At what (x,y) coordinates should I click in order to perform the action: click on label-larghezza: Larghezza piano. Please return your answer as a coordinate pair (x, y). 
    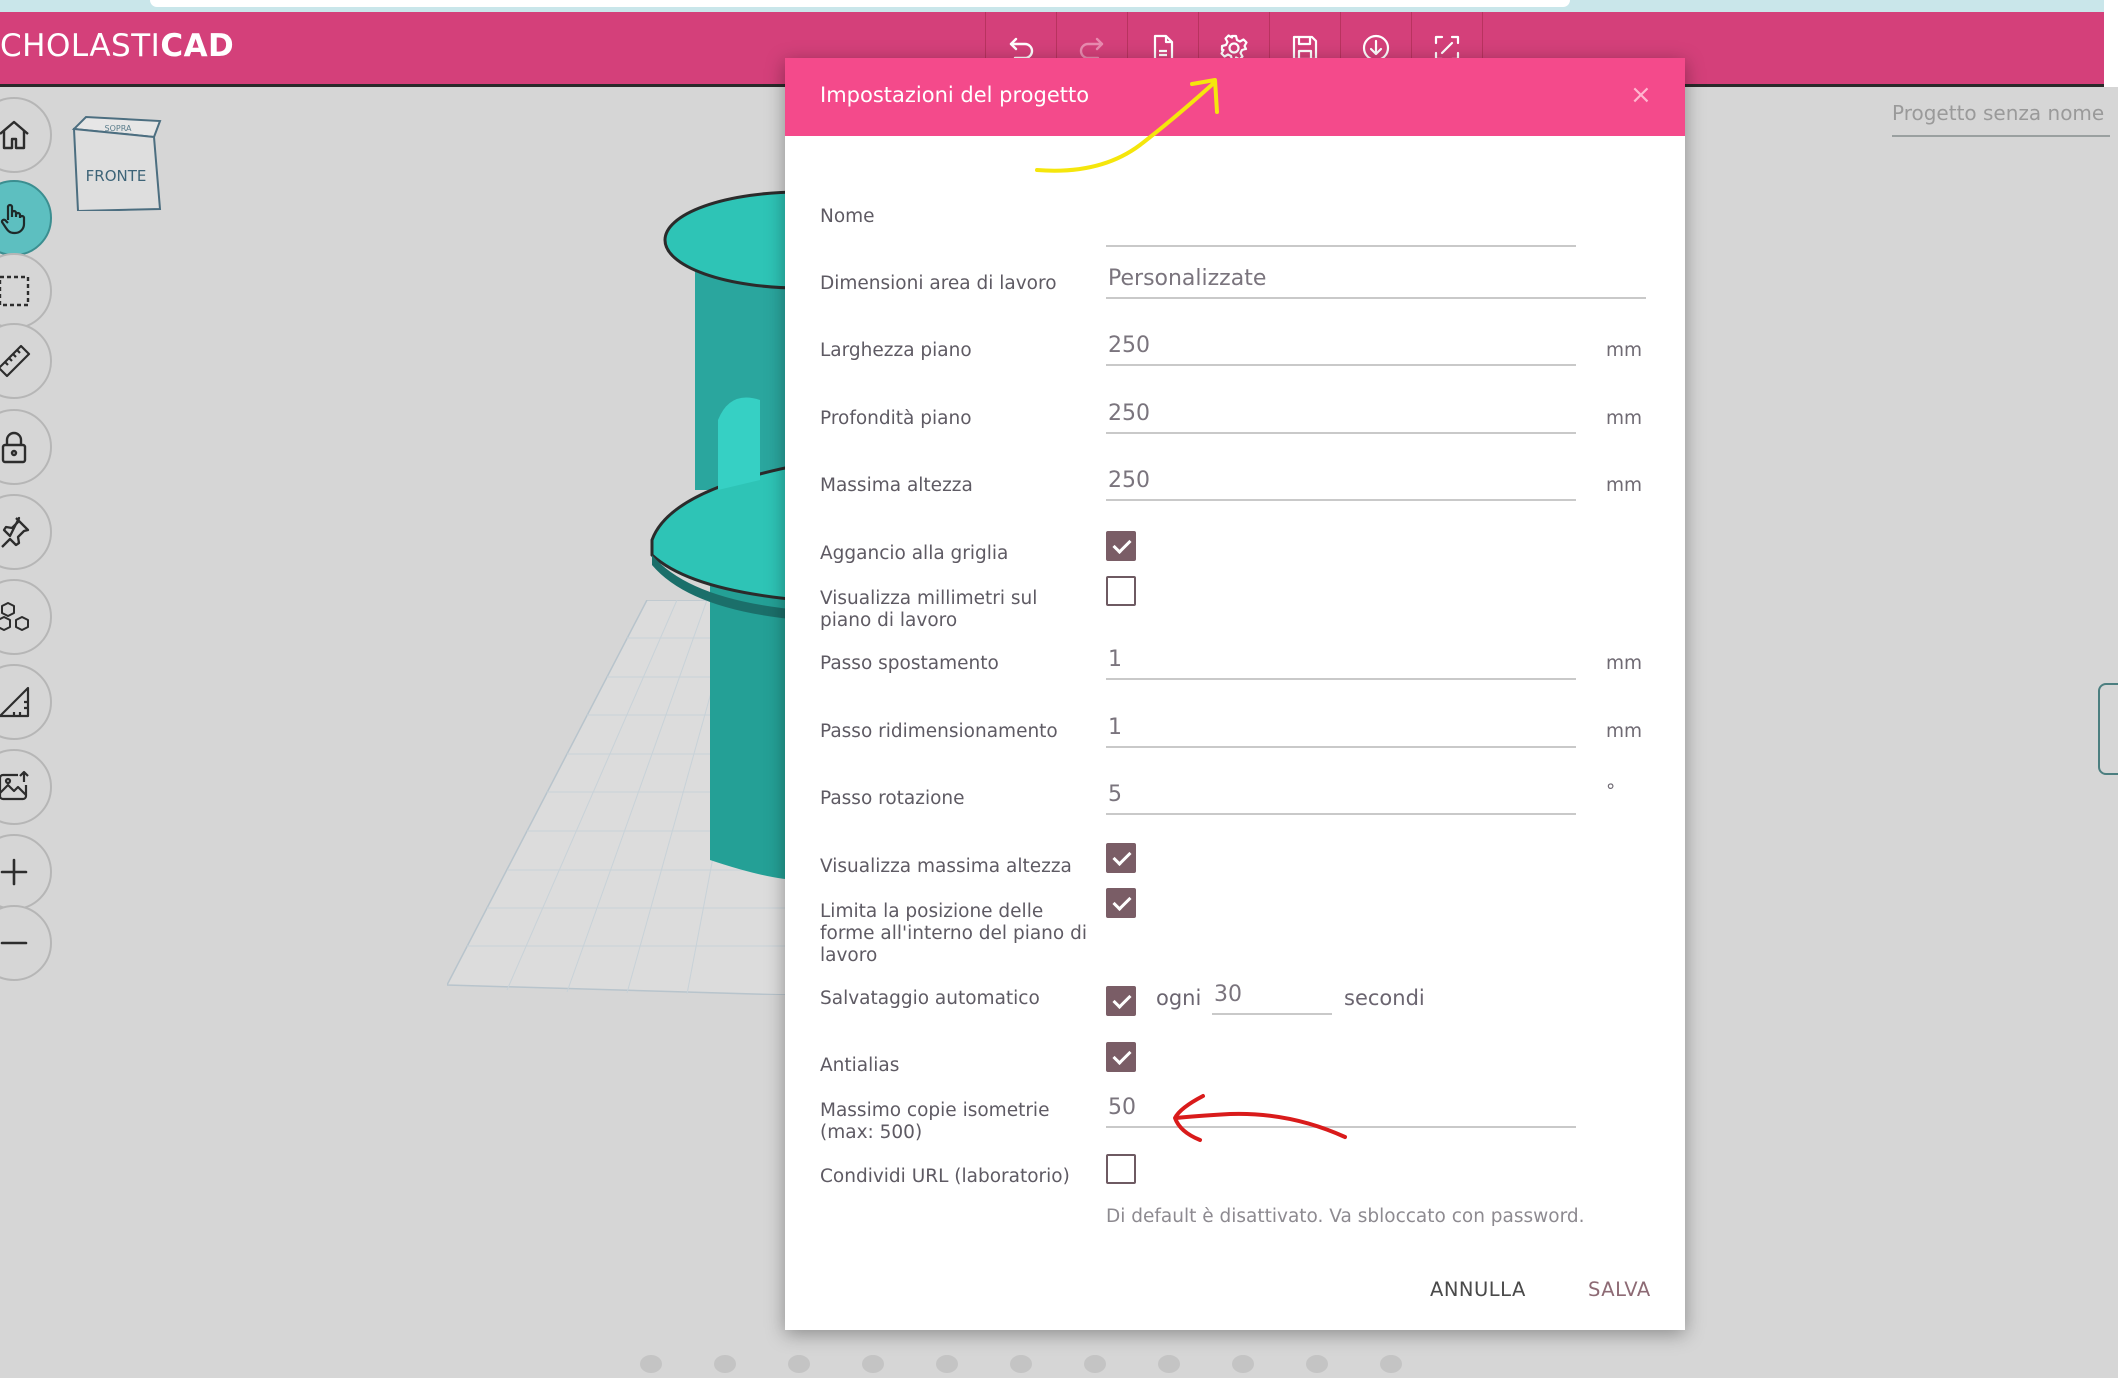
    Looking at the image, I should click on (896, 350).